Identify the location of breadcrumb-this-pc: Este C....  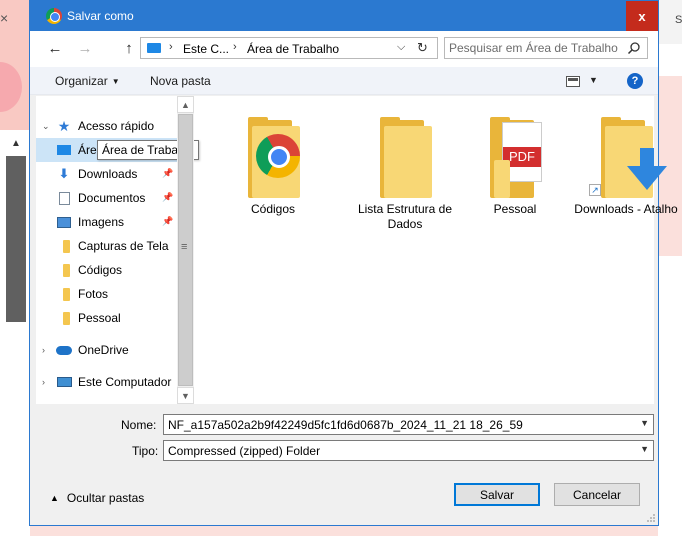
(206, 49).